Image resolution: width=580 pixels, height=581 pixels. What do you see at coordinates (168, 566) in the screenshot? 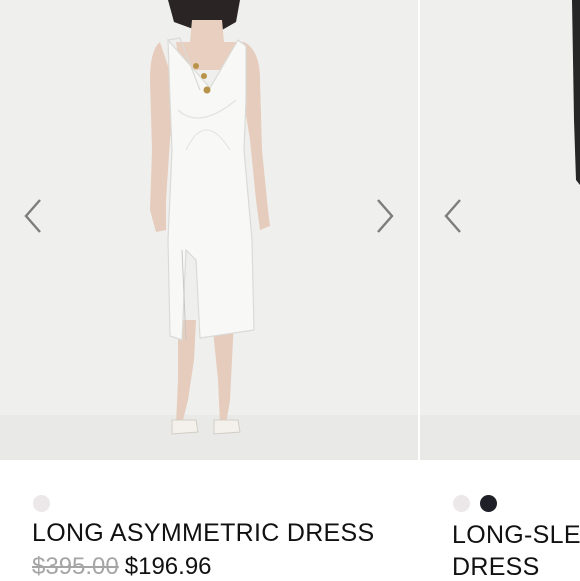
I see `sale-price: $196.96` at bounding box center [168, 566].